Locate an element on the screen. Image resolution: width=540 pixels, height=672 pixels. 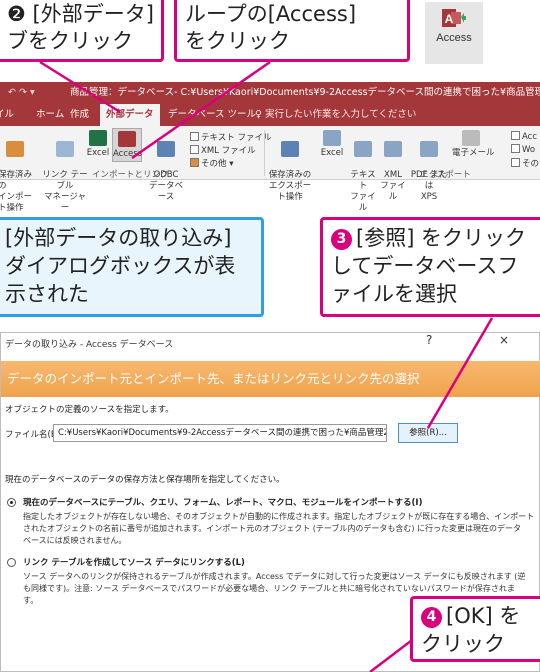
email-button: 電子メール is located at coordinates (473, 144).